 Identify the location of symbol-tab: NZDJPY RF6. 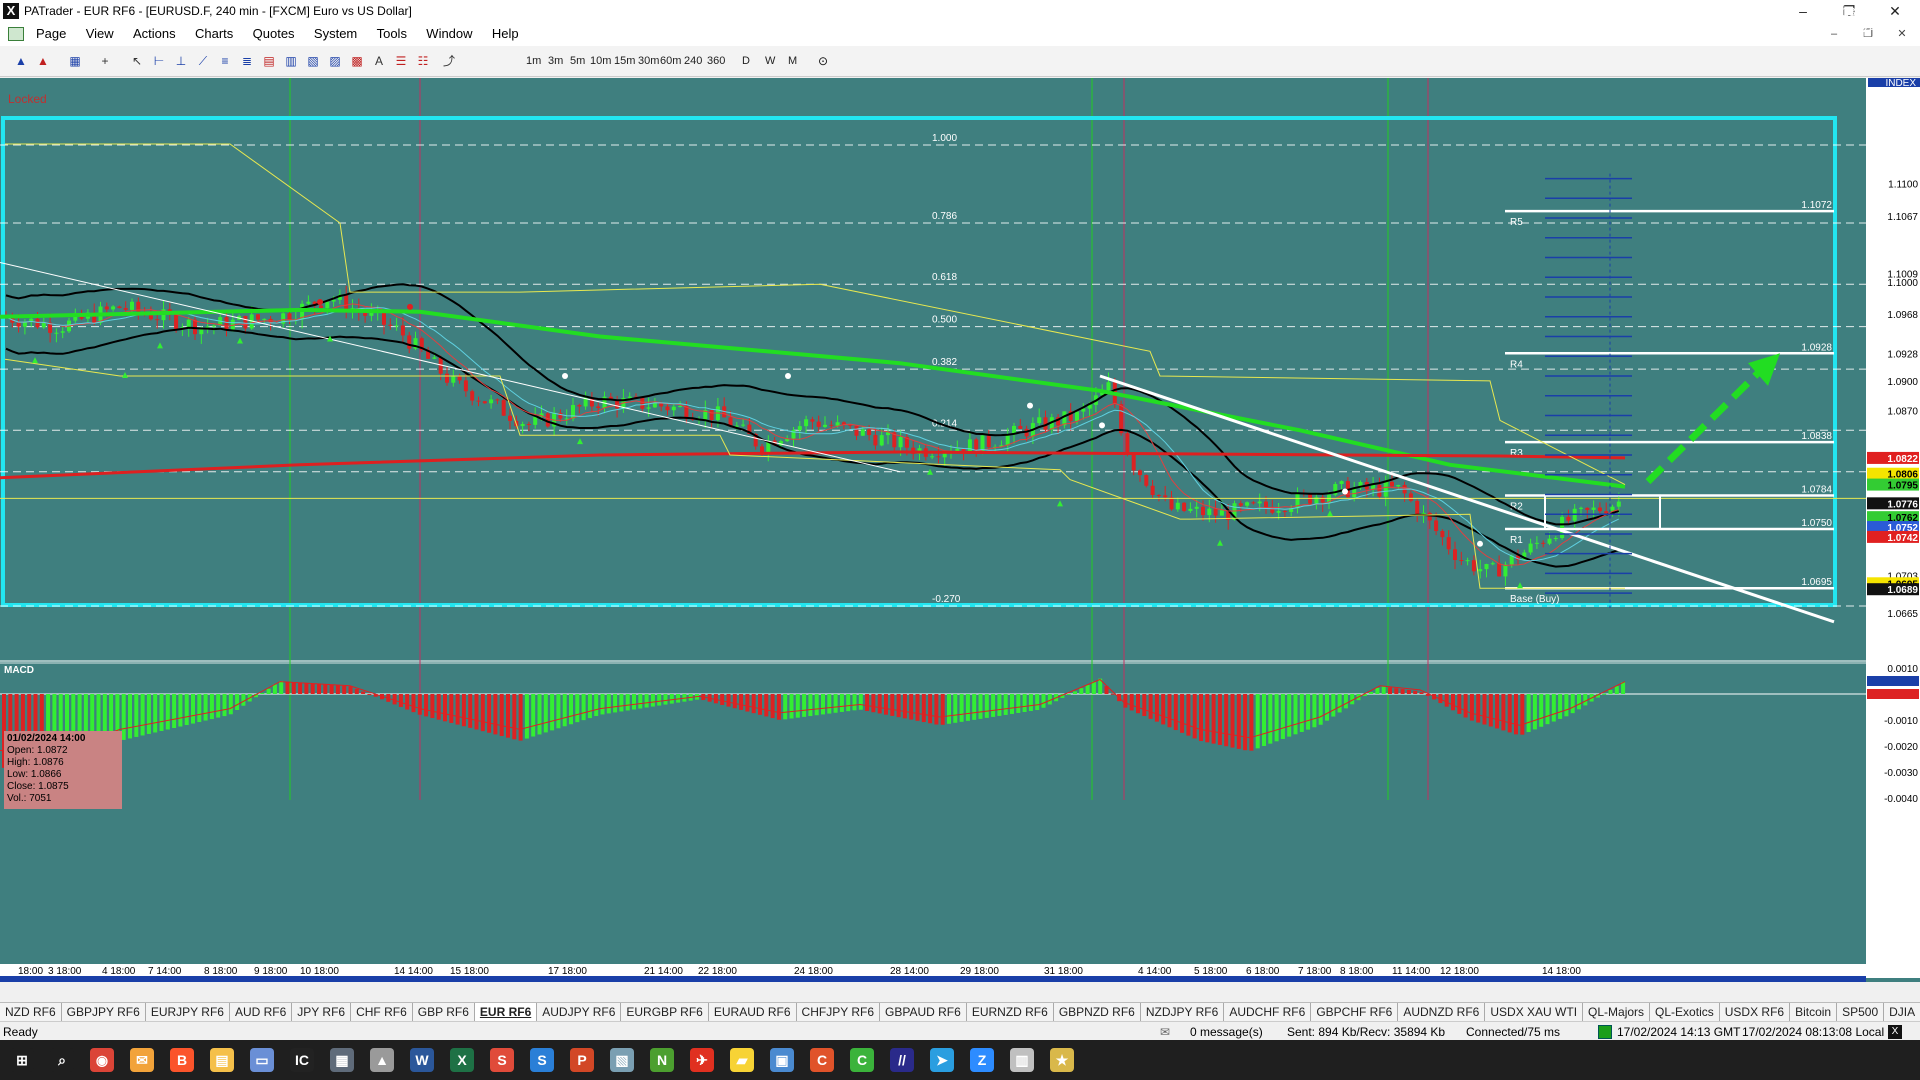
(1183, 1012).